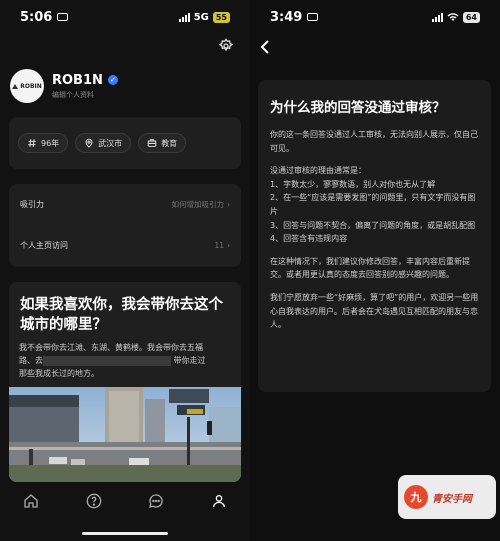 This screenshot has height=541, width=500. Describe the element at coordinates (32, 204) in the screenshot. I see `menu-item-label: 吸引力` at that location.